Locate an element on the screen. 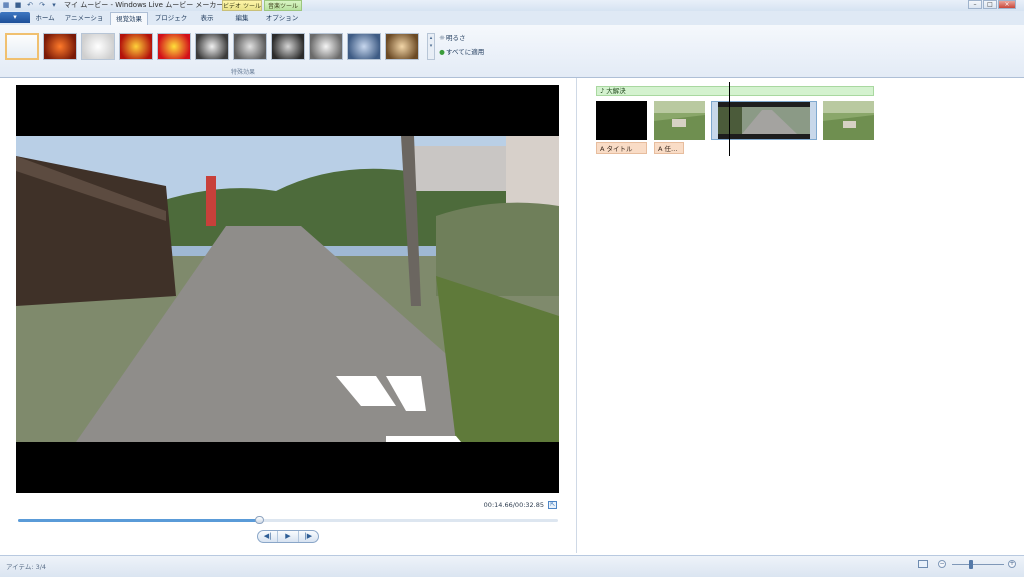 The image size is (1024, 577). status-item-count: アイテム: 3/4 is located at coordinates (26, 567).